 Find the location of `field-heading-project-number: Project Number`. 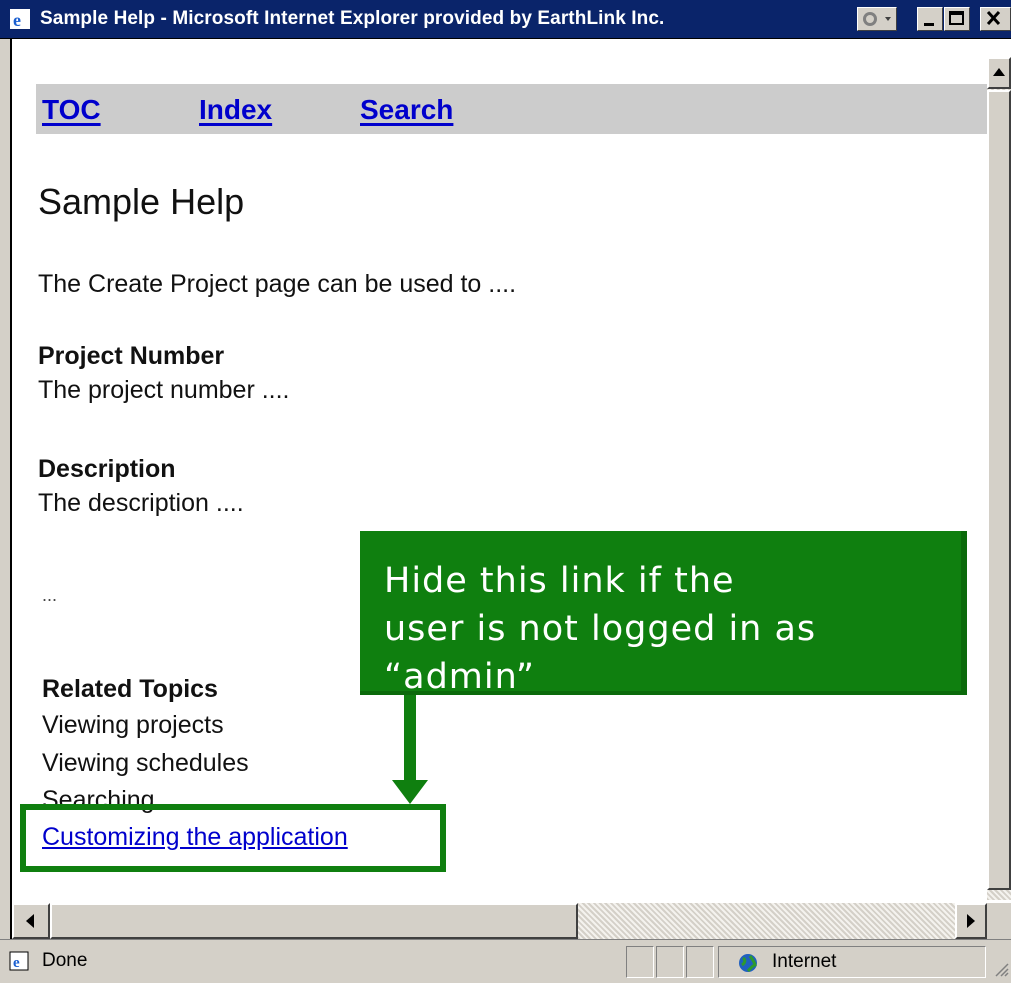

field-heading-project-number: Project Number is located at coordinates (131, 356).